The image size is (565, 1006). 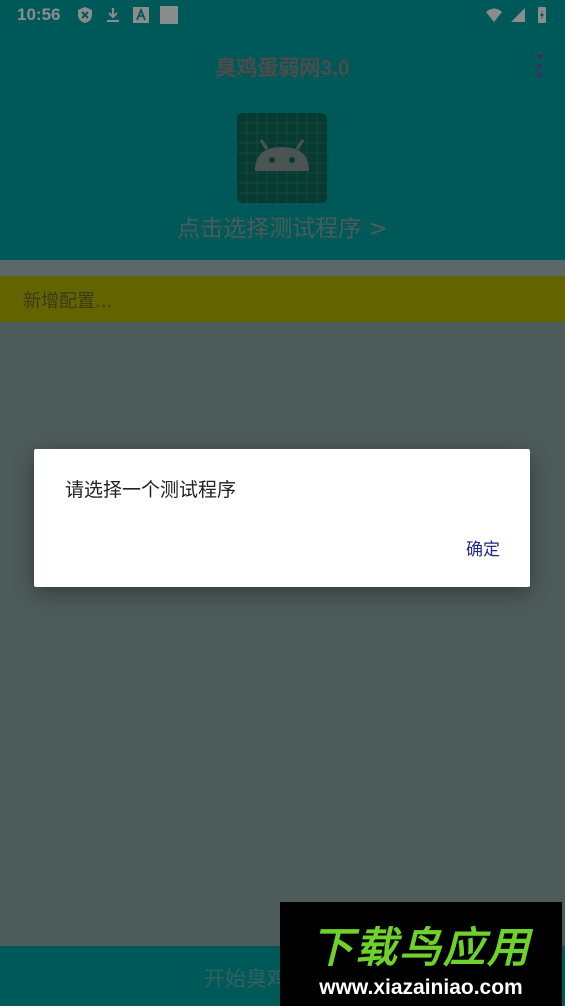 I want to click on watermark-url: www.xiazainiao.com, so click(x=421, y=987).